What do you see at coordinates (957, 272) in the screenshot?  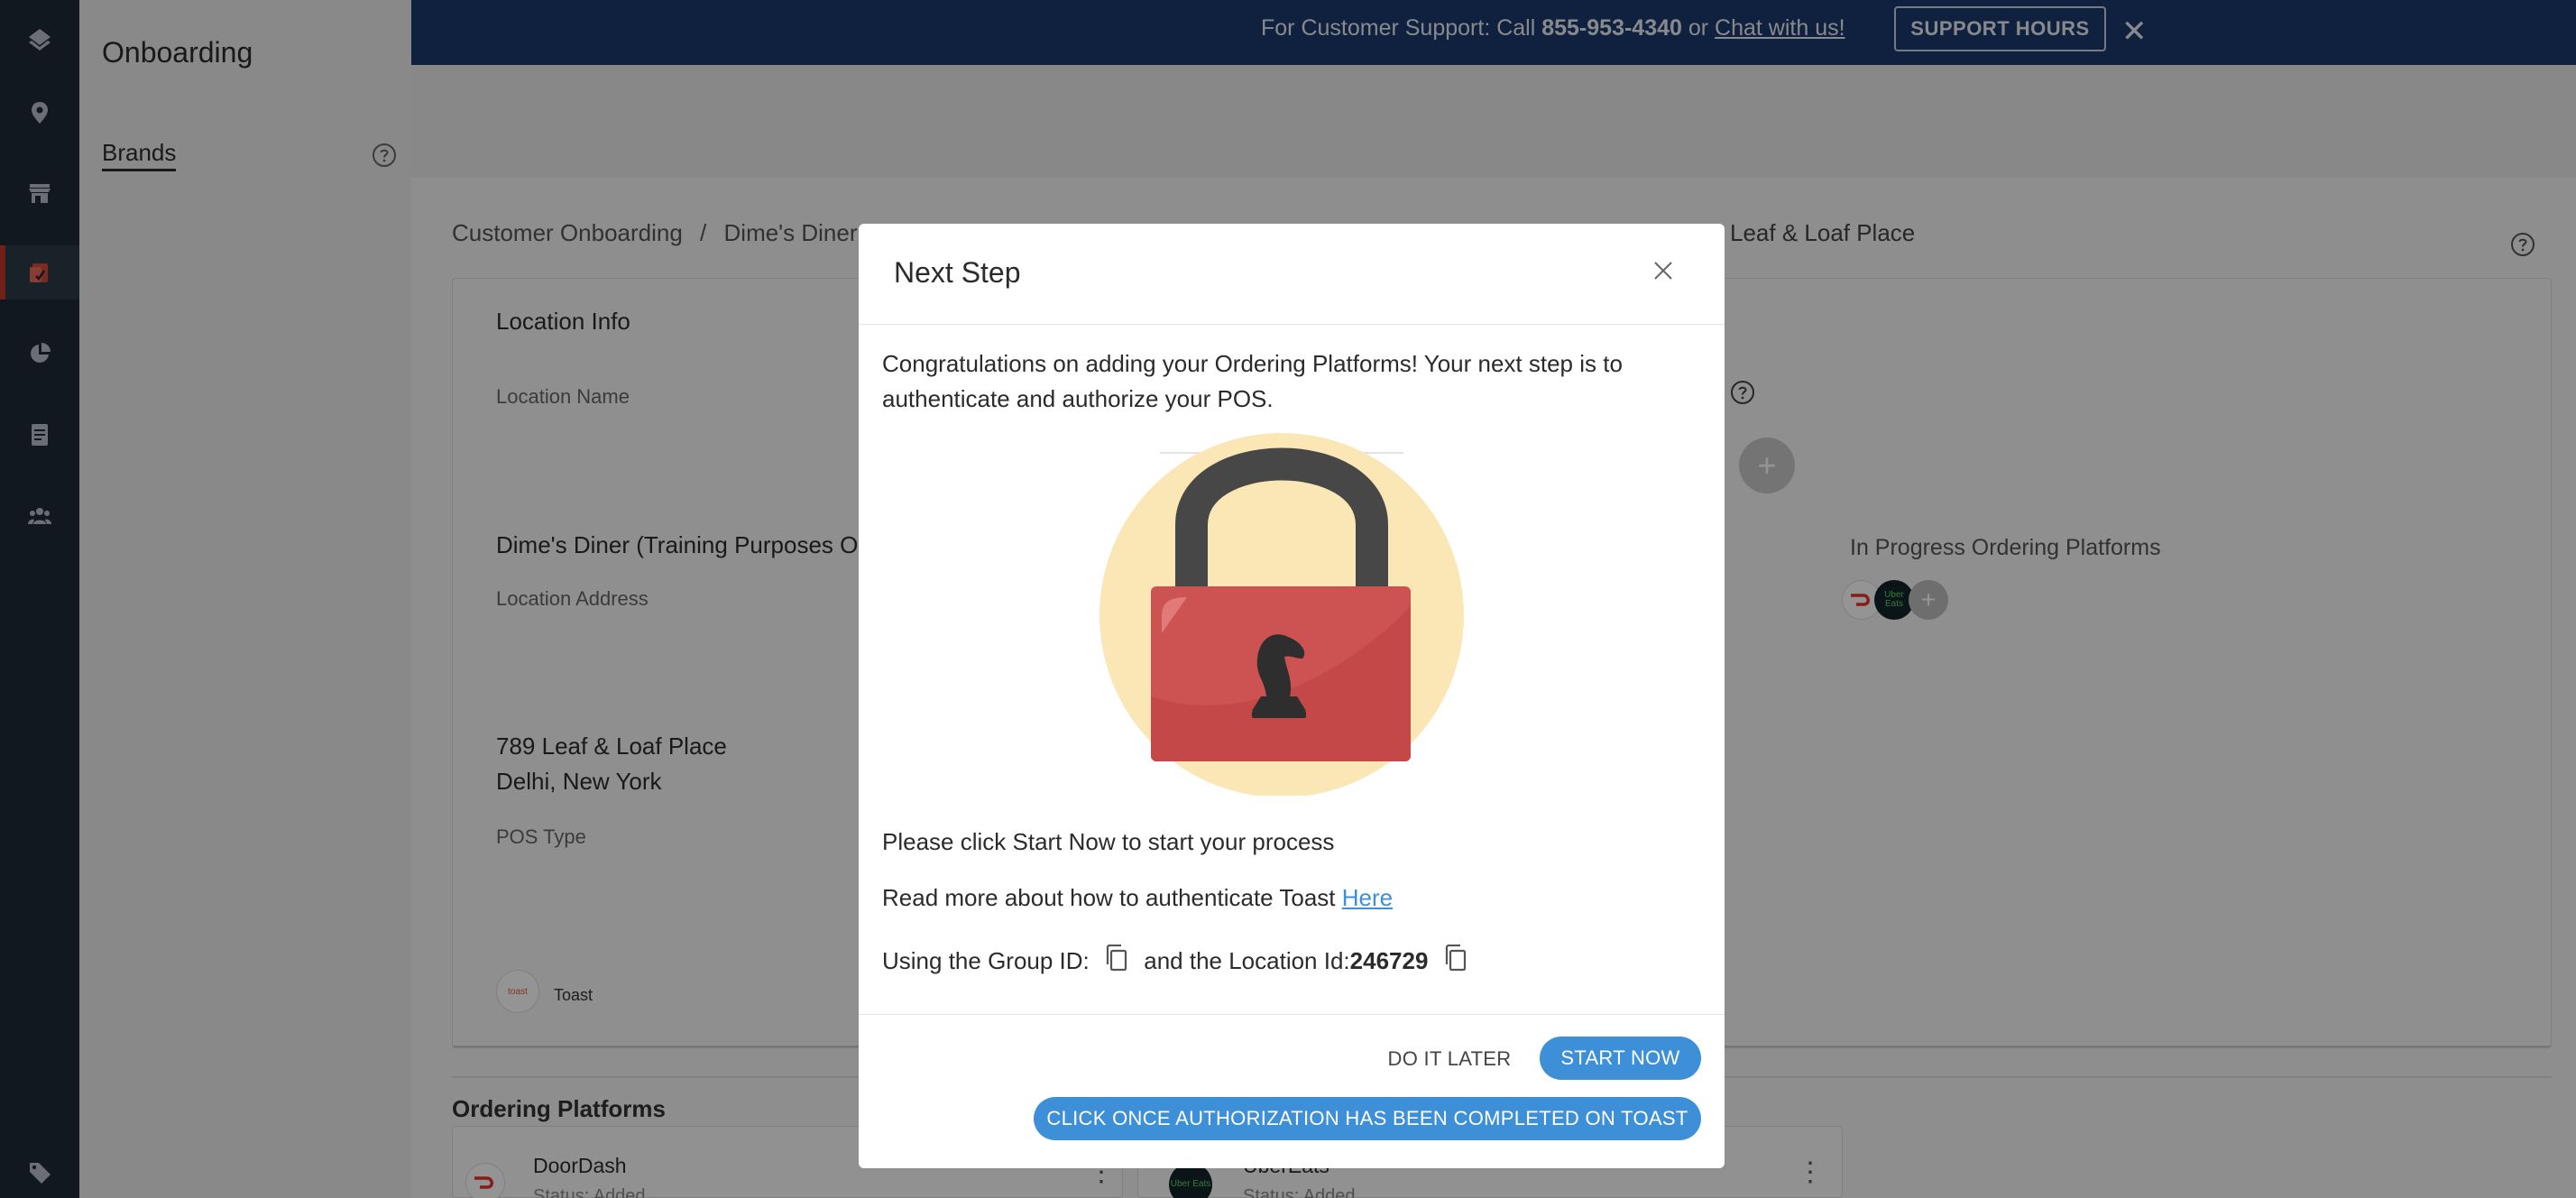 I see `modal-title: Next Step` at bounding box center [957, 272].